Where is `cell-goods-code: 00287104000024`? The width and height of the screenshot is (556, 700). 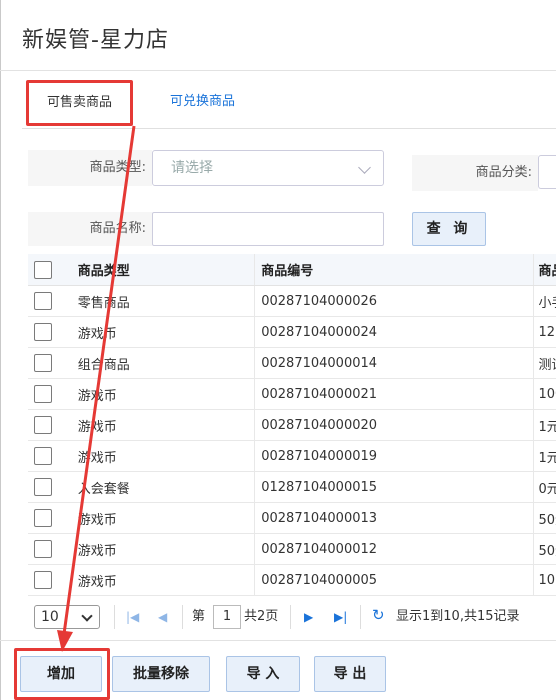
cell-goods-code: 00287104000024 is located at coordinates (394, 332).